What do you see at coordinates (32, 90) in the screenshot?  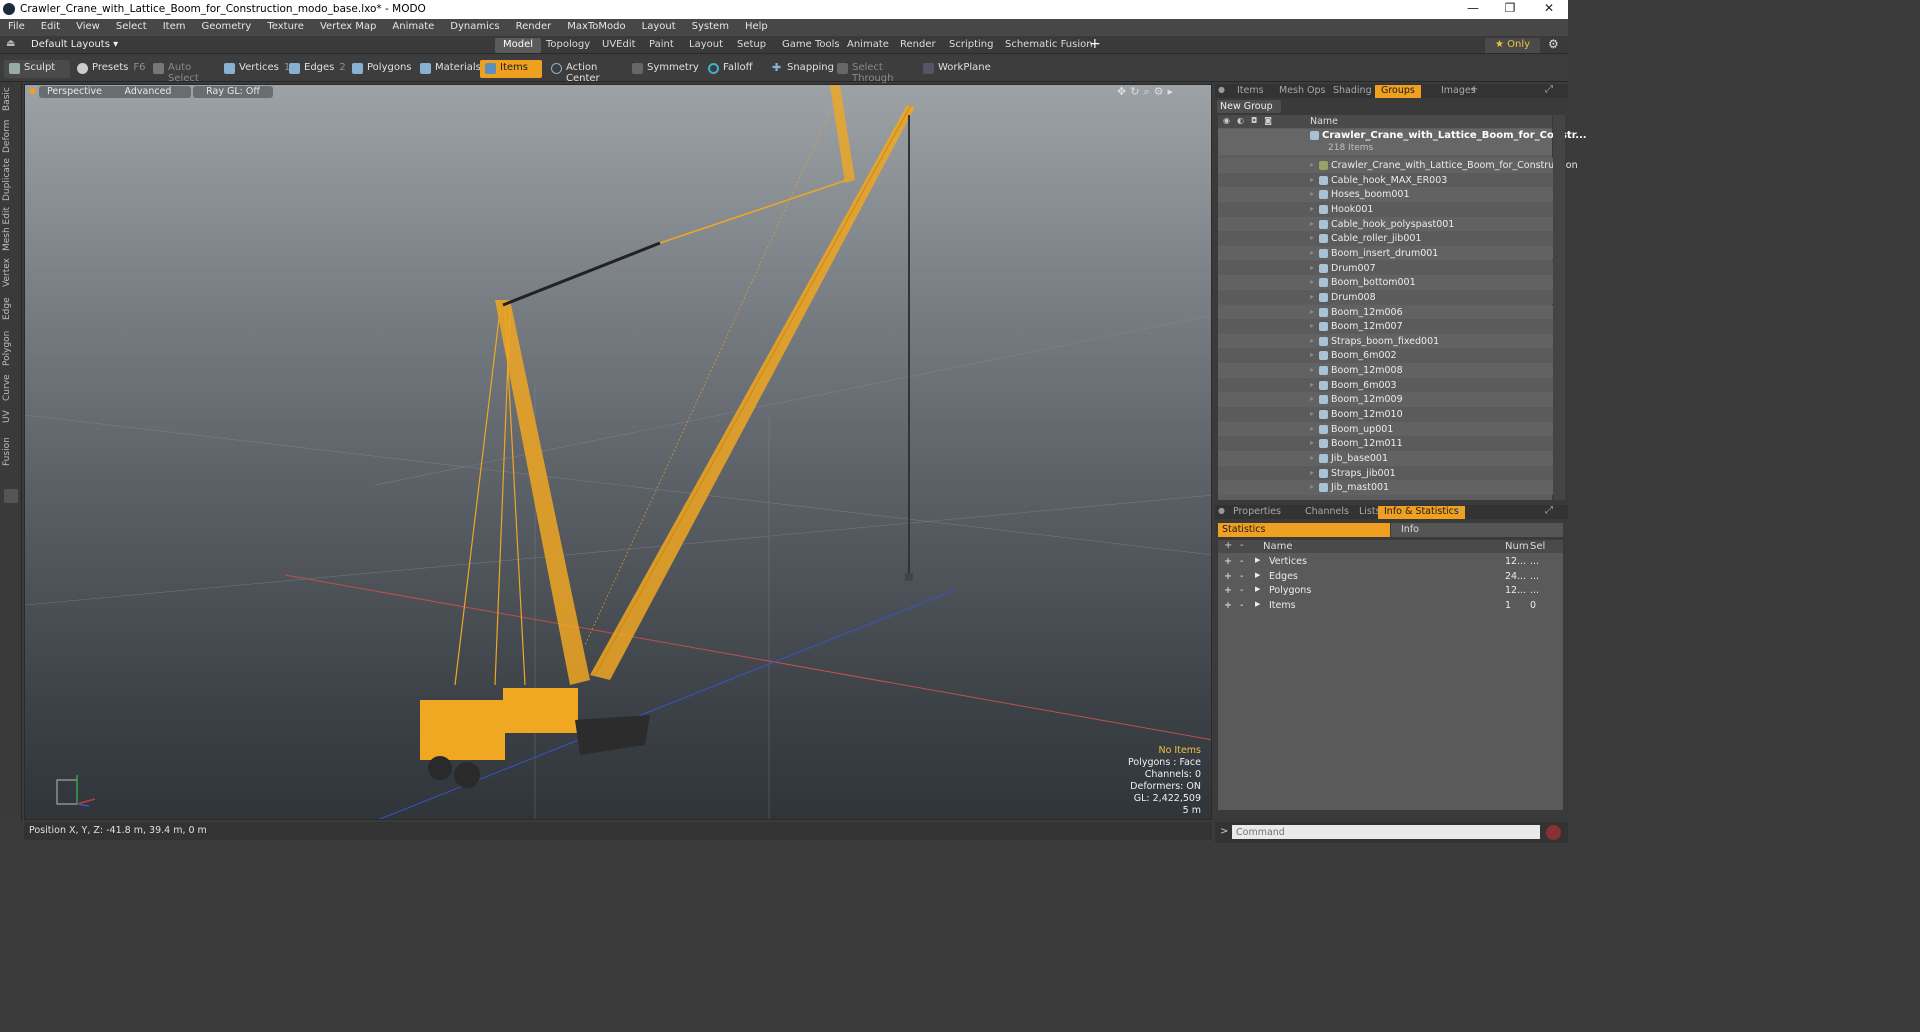 I see `viewport-menu-icon: ●` at bounding box center [32, 90].